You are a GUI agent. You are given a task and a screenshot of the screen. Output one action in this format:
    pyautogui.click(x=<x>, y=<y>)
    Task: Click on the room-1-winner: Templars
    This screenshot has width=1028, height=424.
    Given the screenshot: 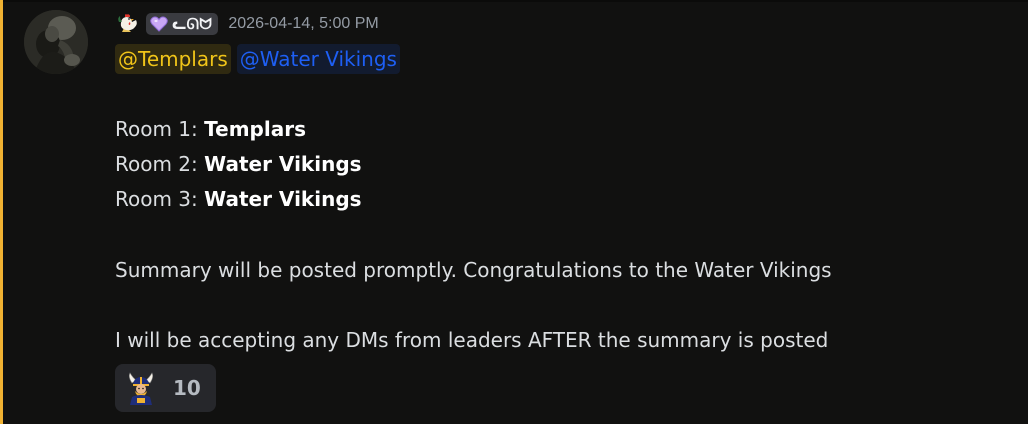 What is the action you would take?
    pyautogui.click(x=255, y=129)
    